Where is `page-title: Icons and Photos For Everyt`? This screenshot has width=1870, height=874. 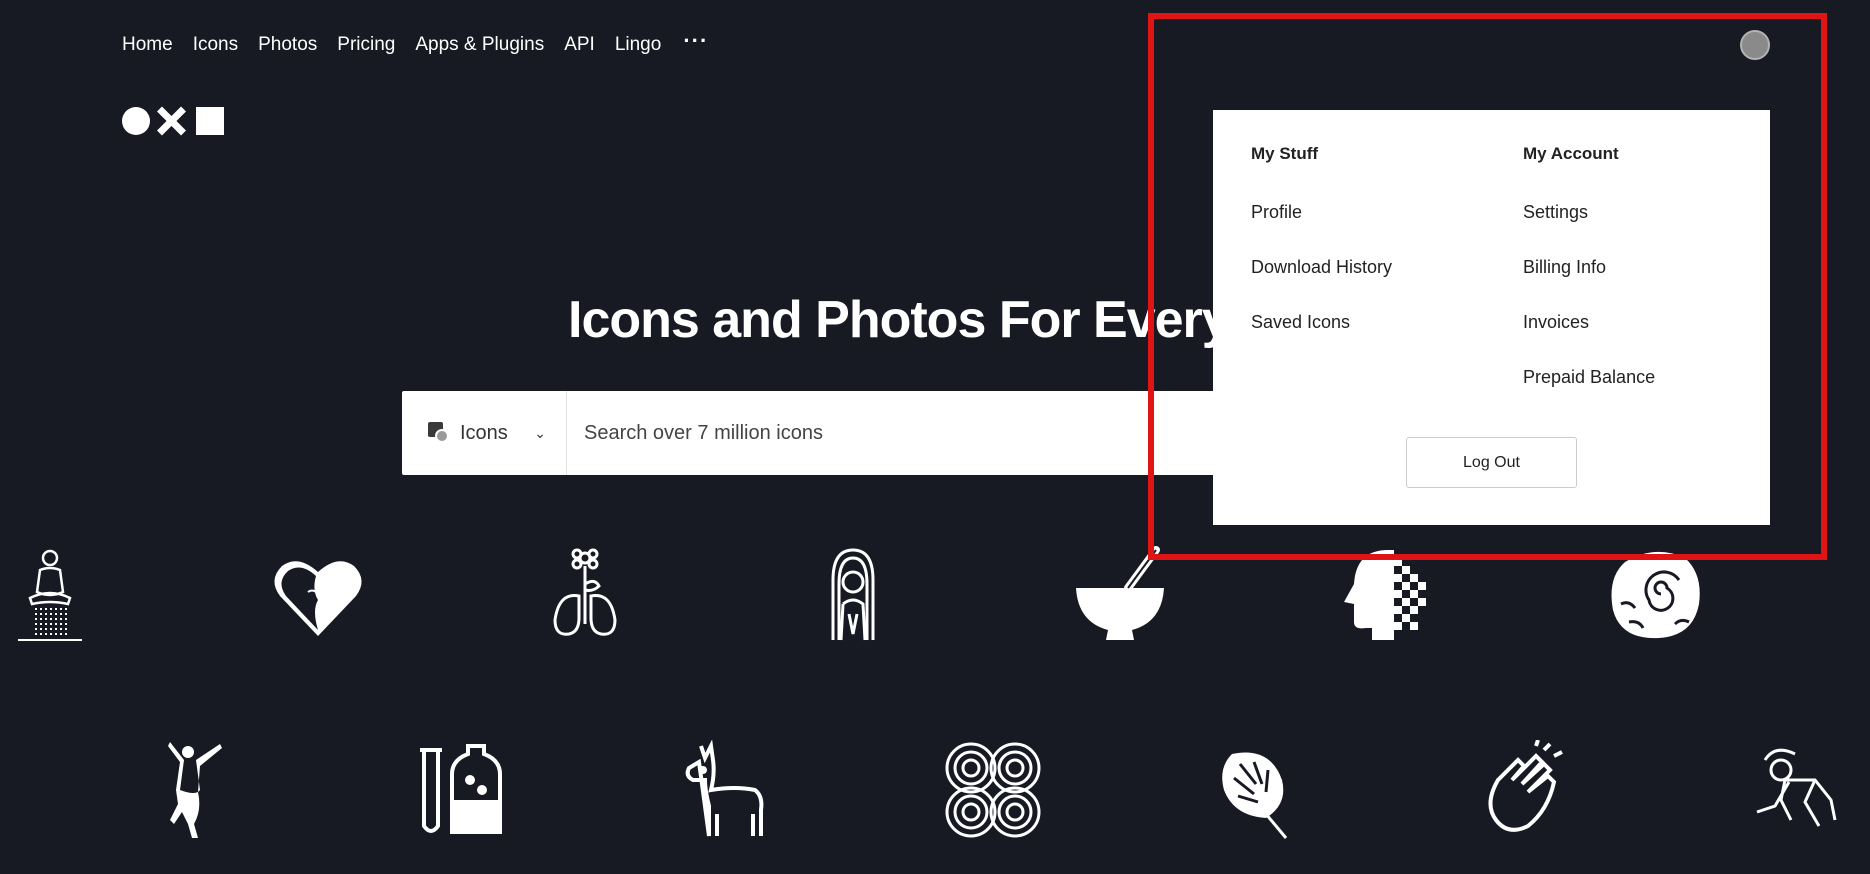
page-title: Icons and Photos For Everyt is located at coordinates (907, 320).